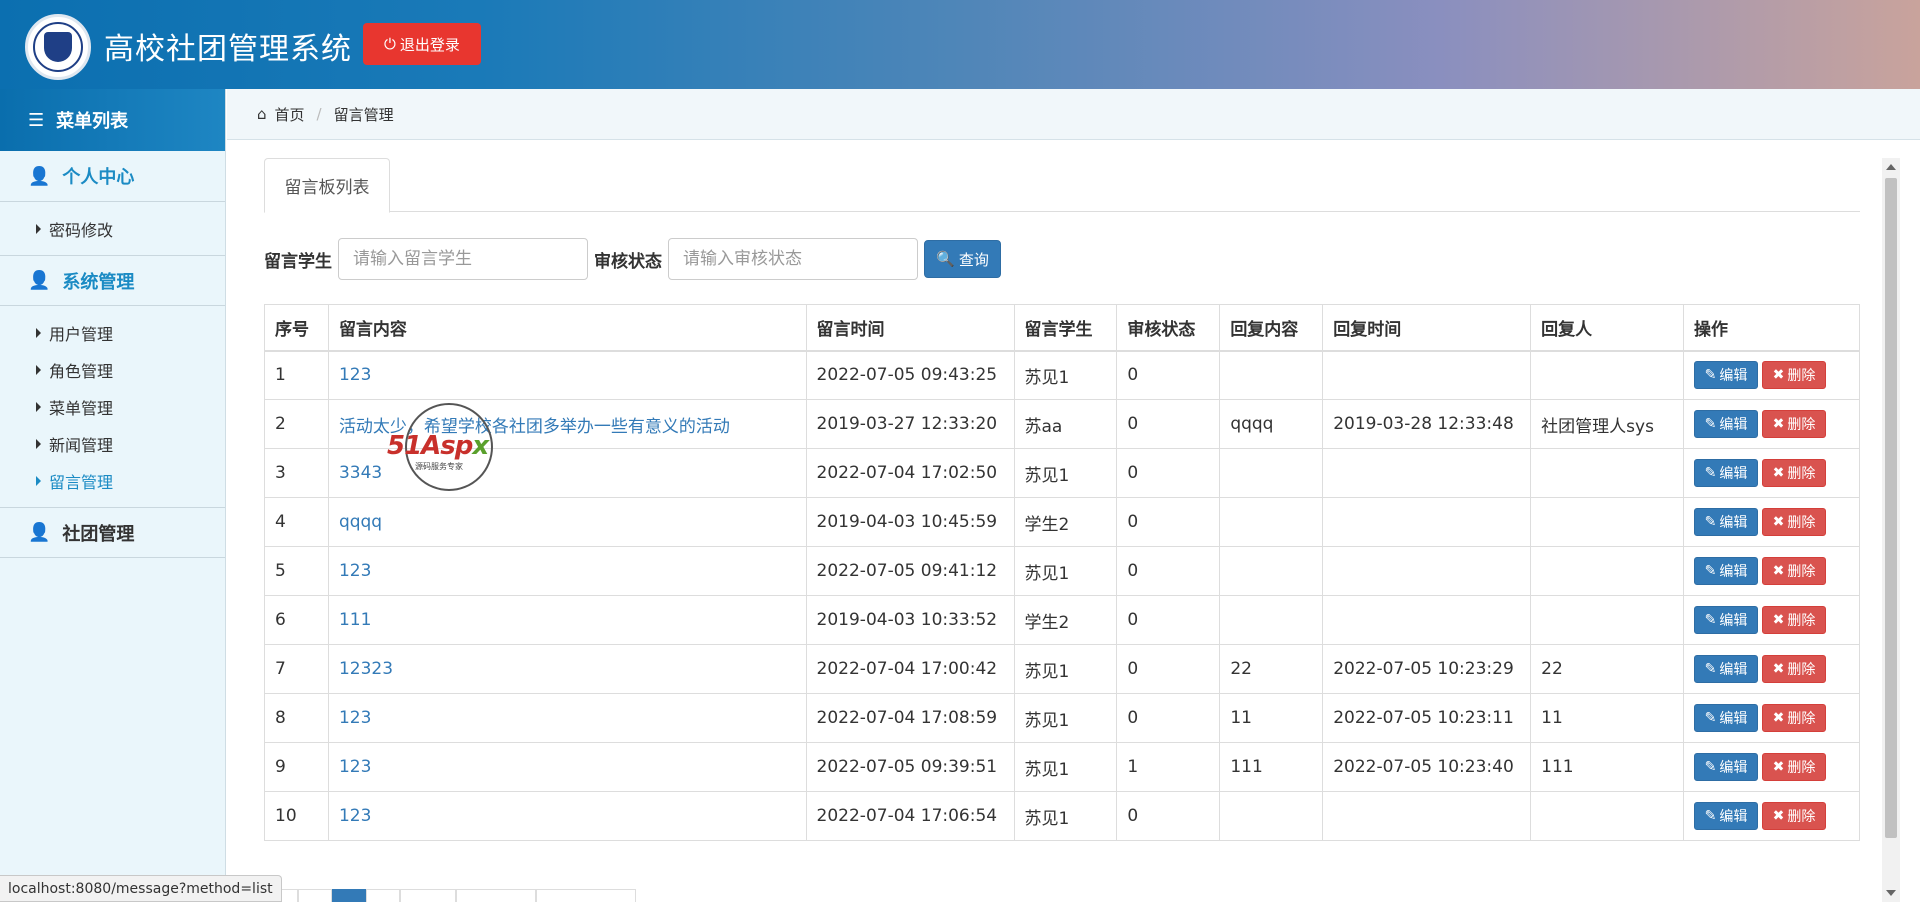 The image size is (1920, 902). What do you see at coordinates (112, 228) in the screenshot?
I see `sidebar-item-password: 密码修改` at bounding box center [112, 228].